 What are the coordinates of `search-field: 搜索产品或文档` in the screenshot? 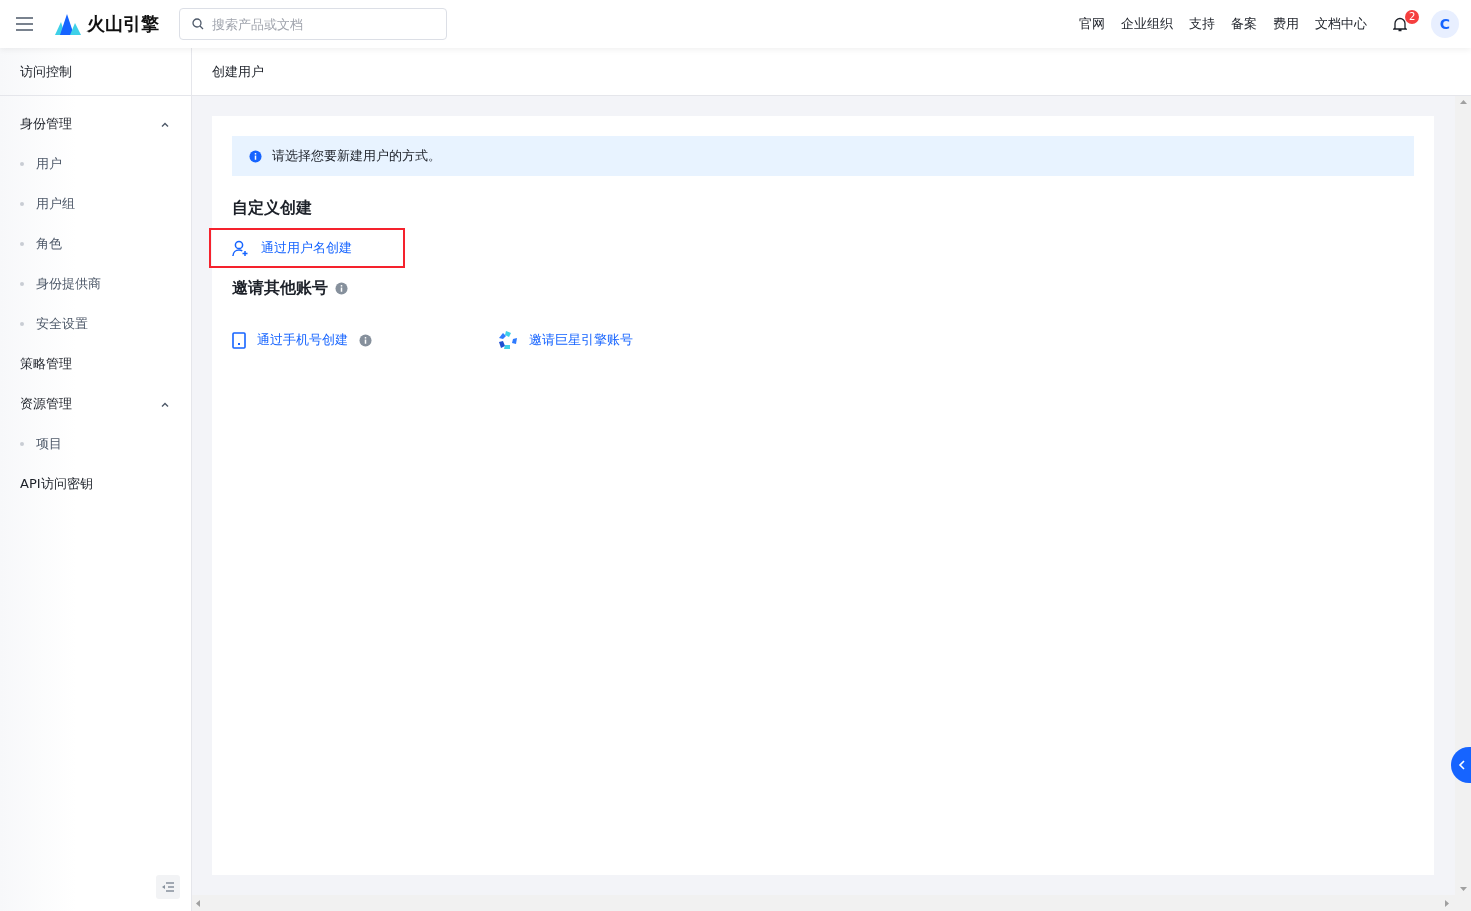 It's located at (313, 24).